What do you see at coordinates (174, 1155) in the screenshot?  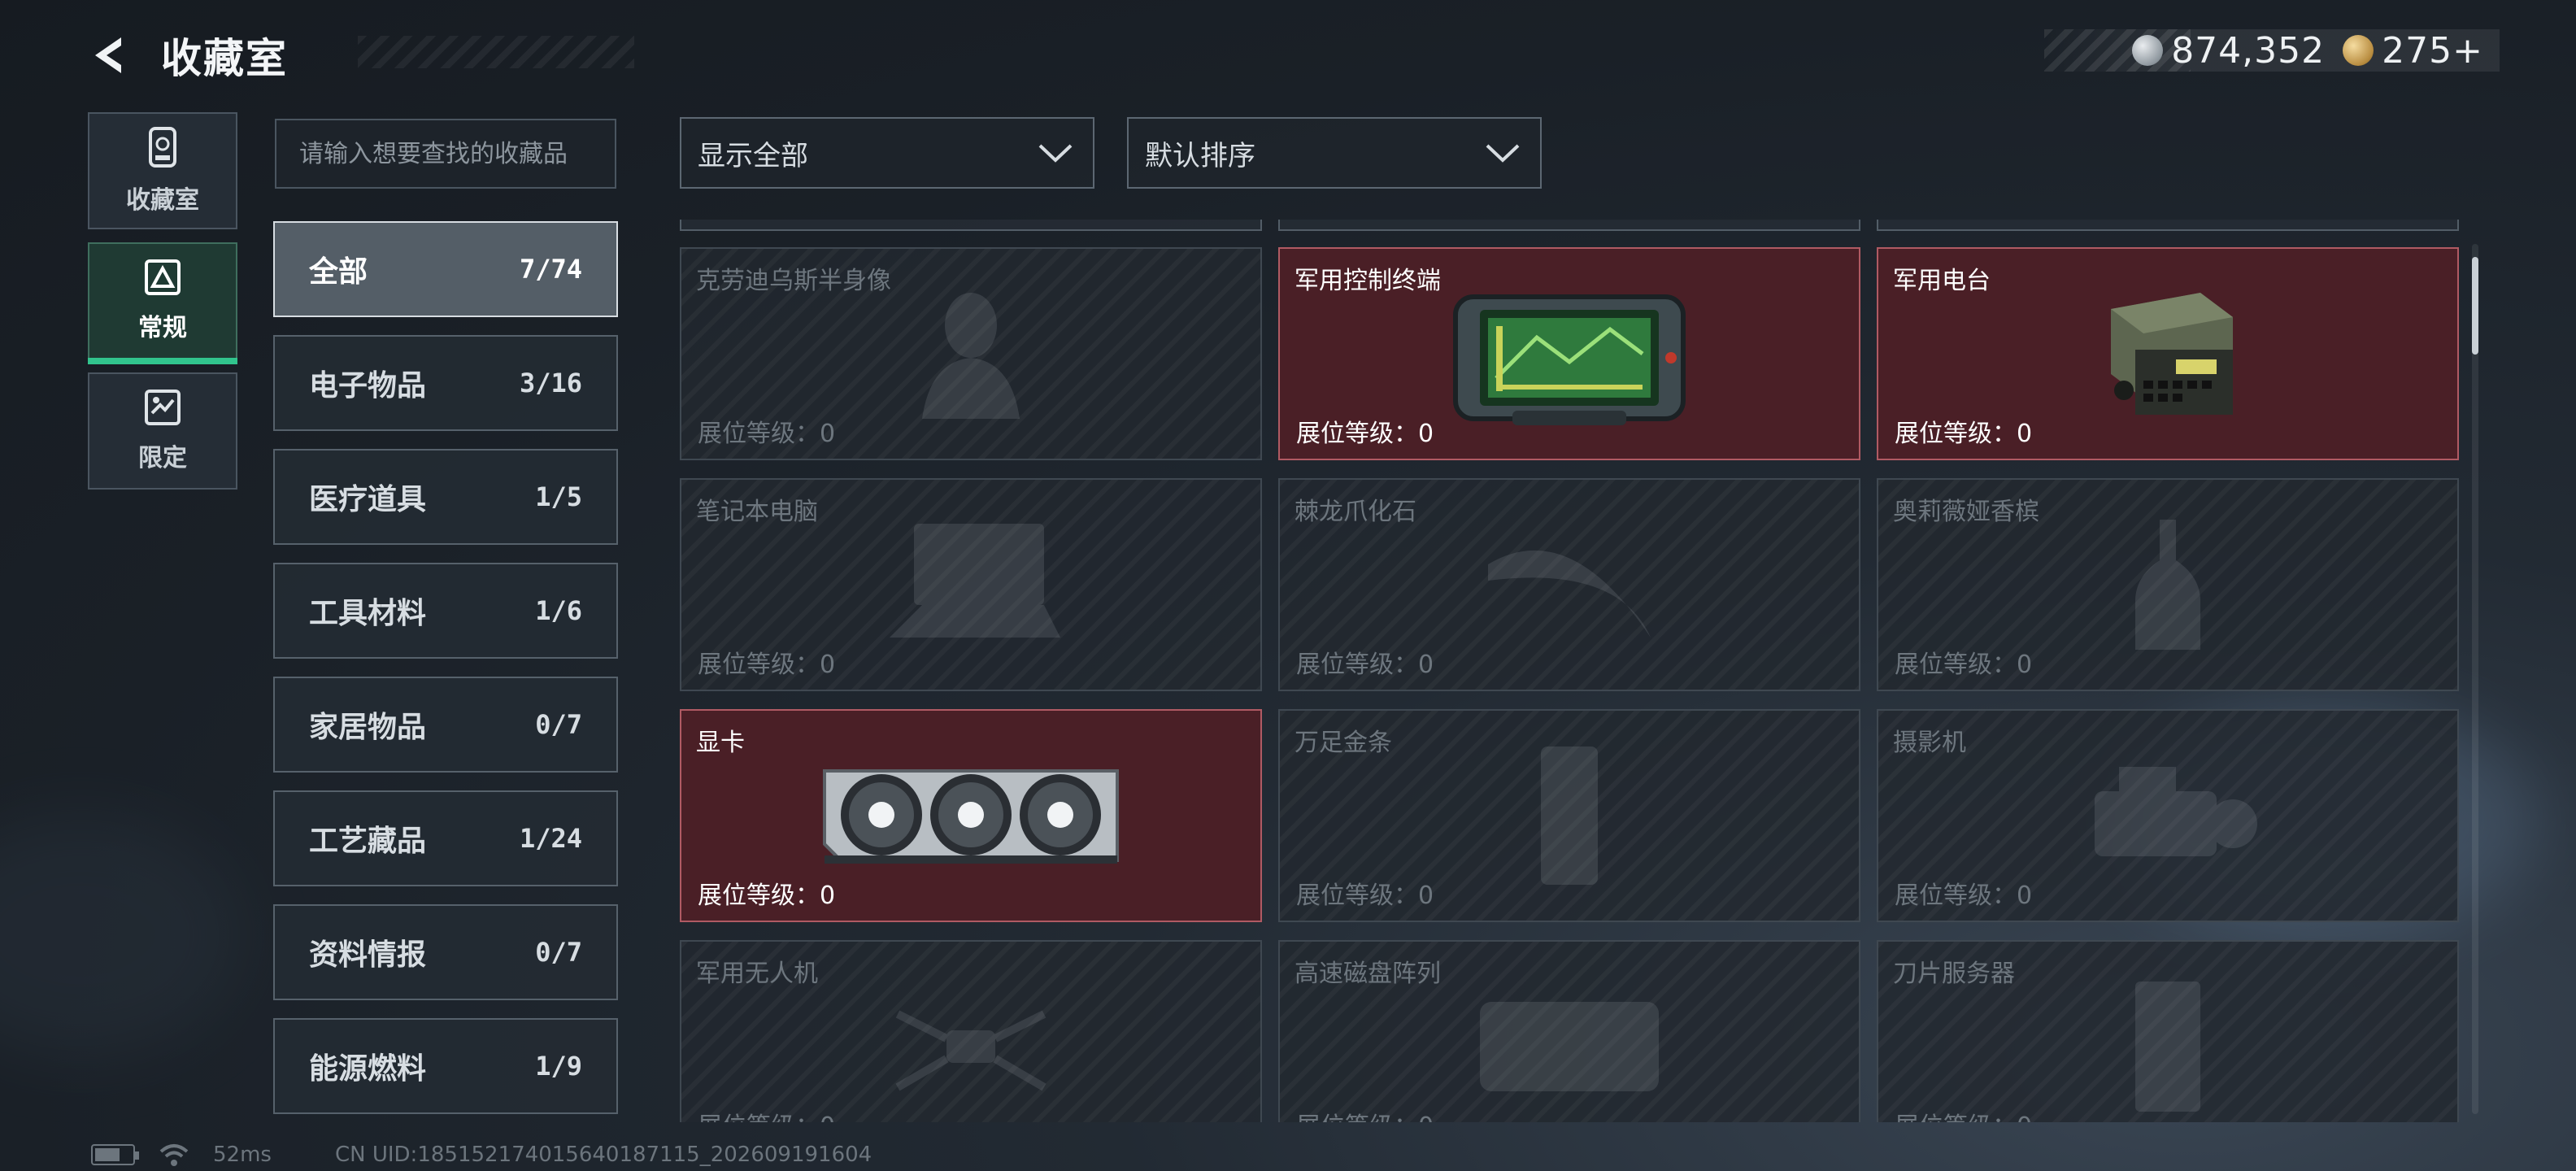 I see `wifi-icon` at bounding box center [174, 1155].